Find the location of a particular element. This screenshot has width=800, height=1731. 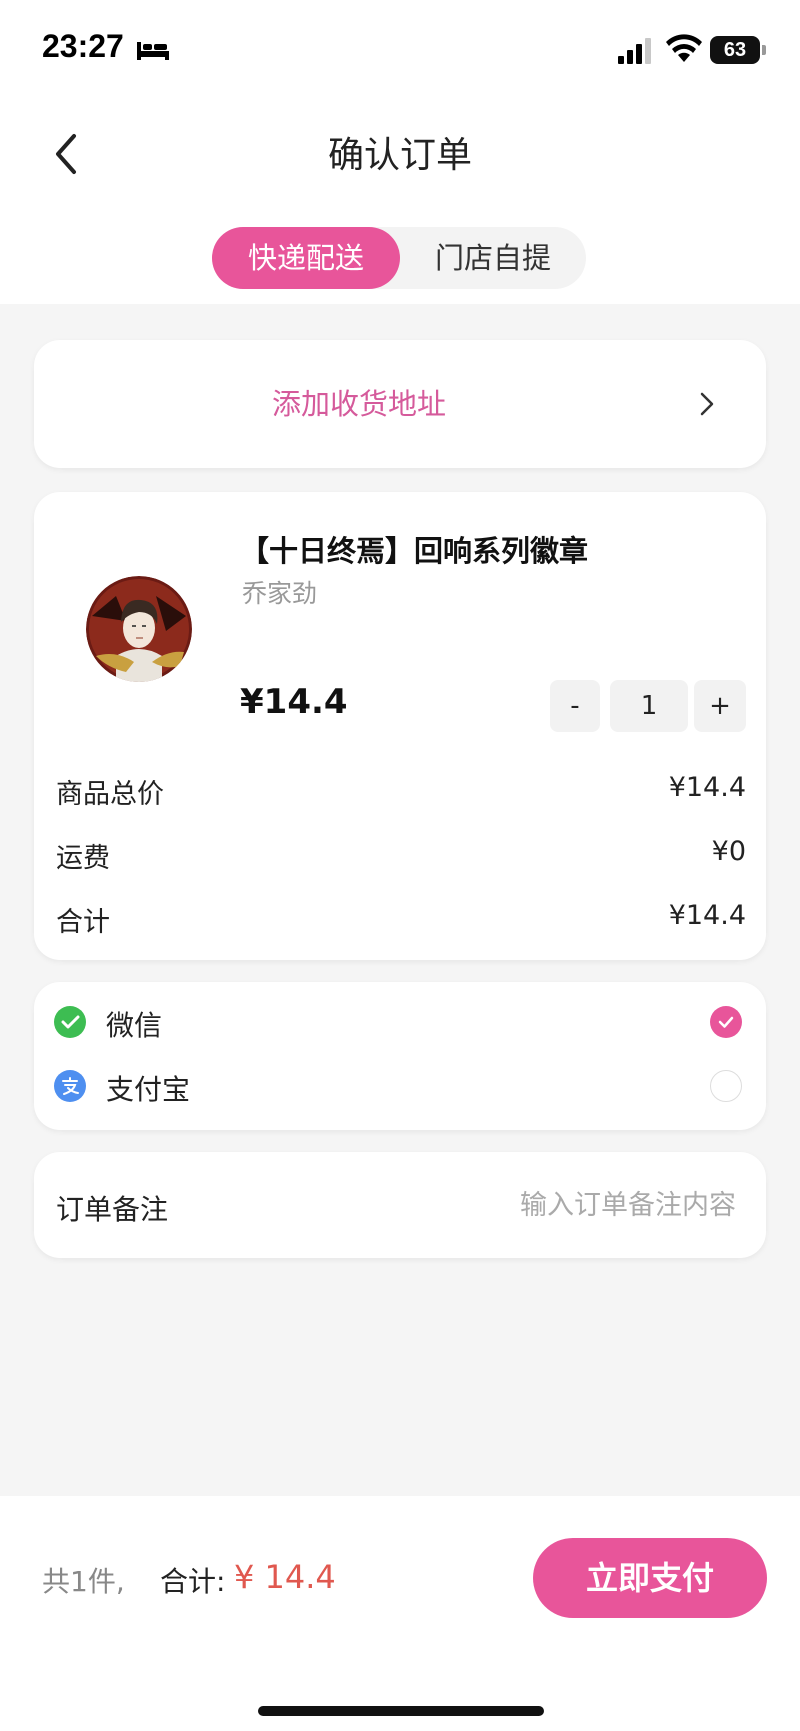

order-remark-label: 订单备注 is located at coordinates (112, 1209).